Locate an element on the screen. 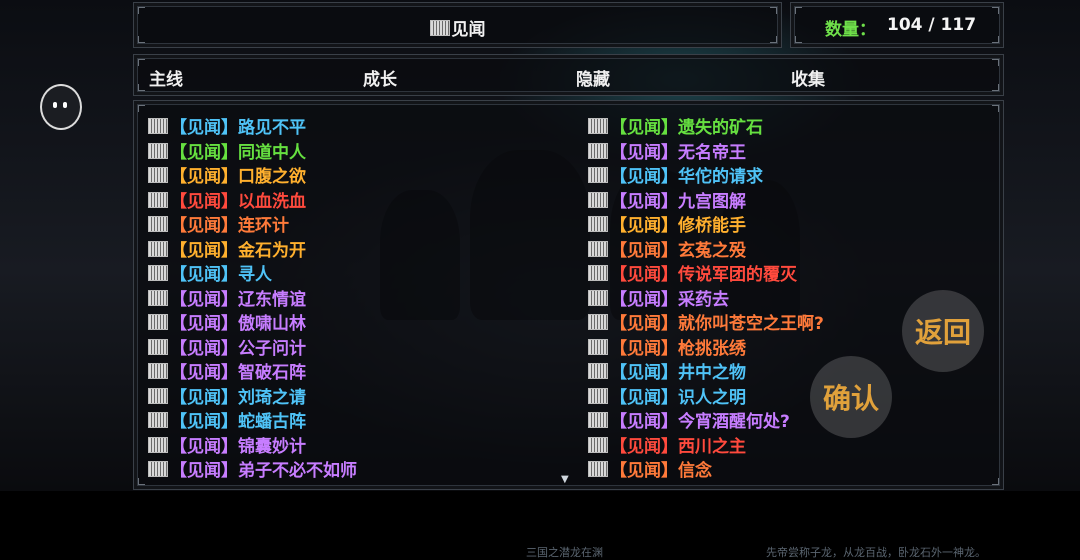 This screenshot has width=1080, height=560. event-list-item: 【见闻】华佗的请求 is located at coordinates (675, 174).